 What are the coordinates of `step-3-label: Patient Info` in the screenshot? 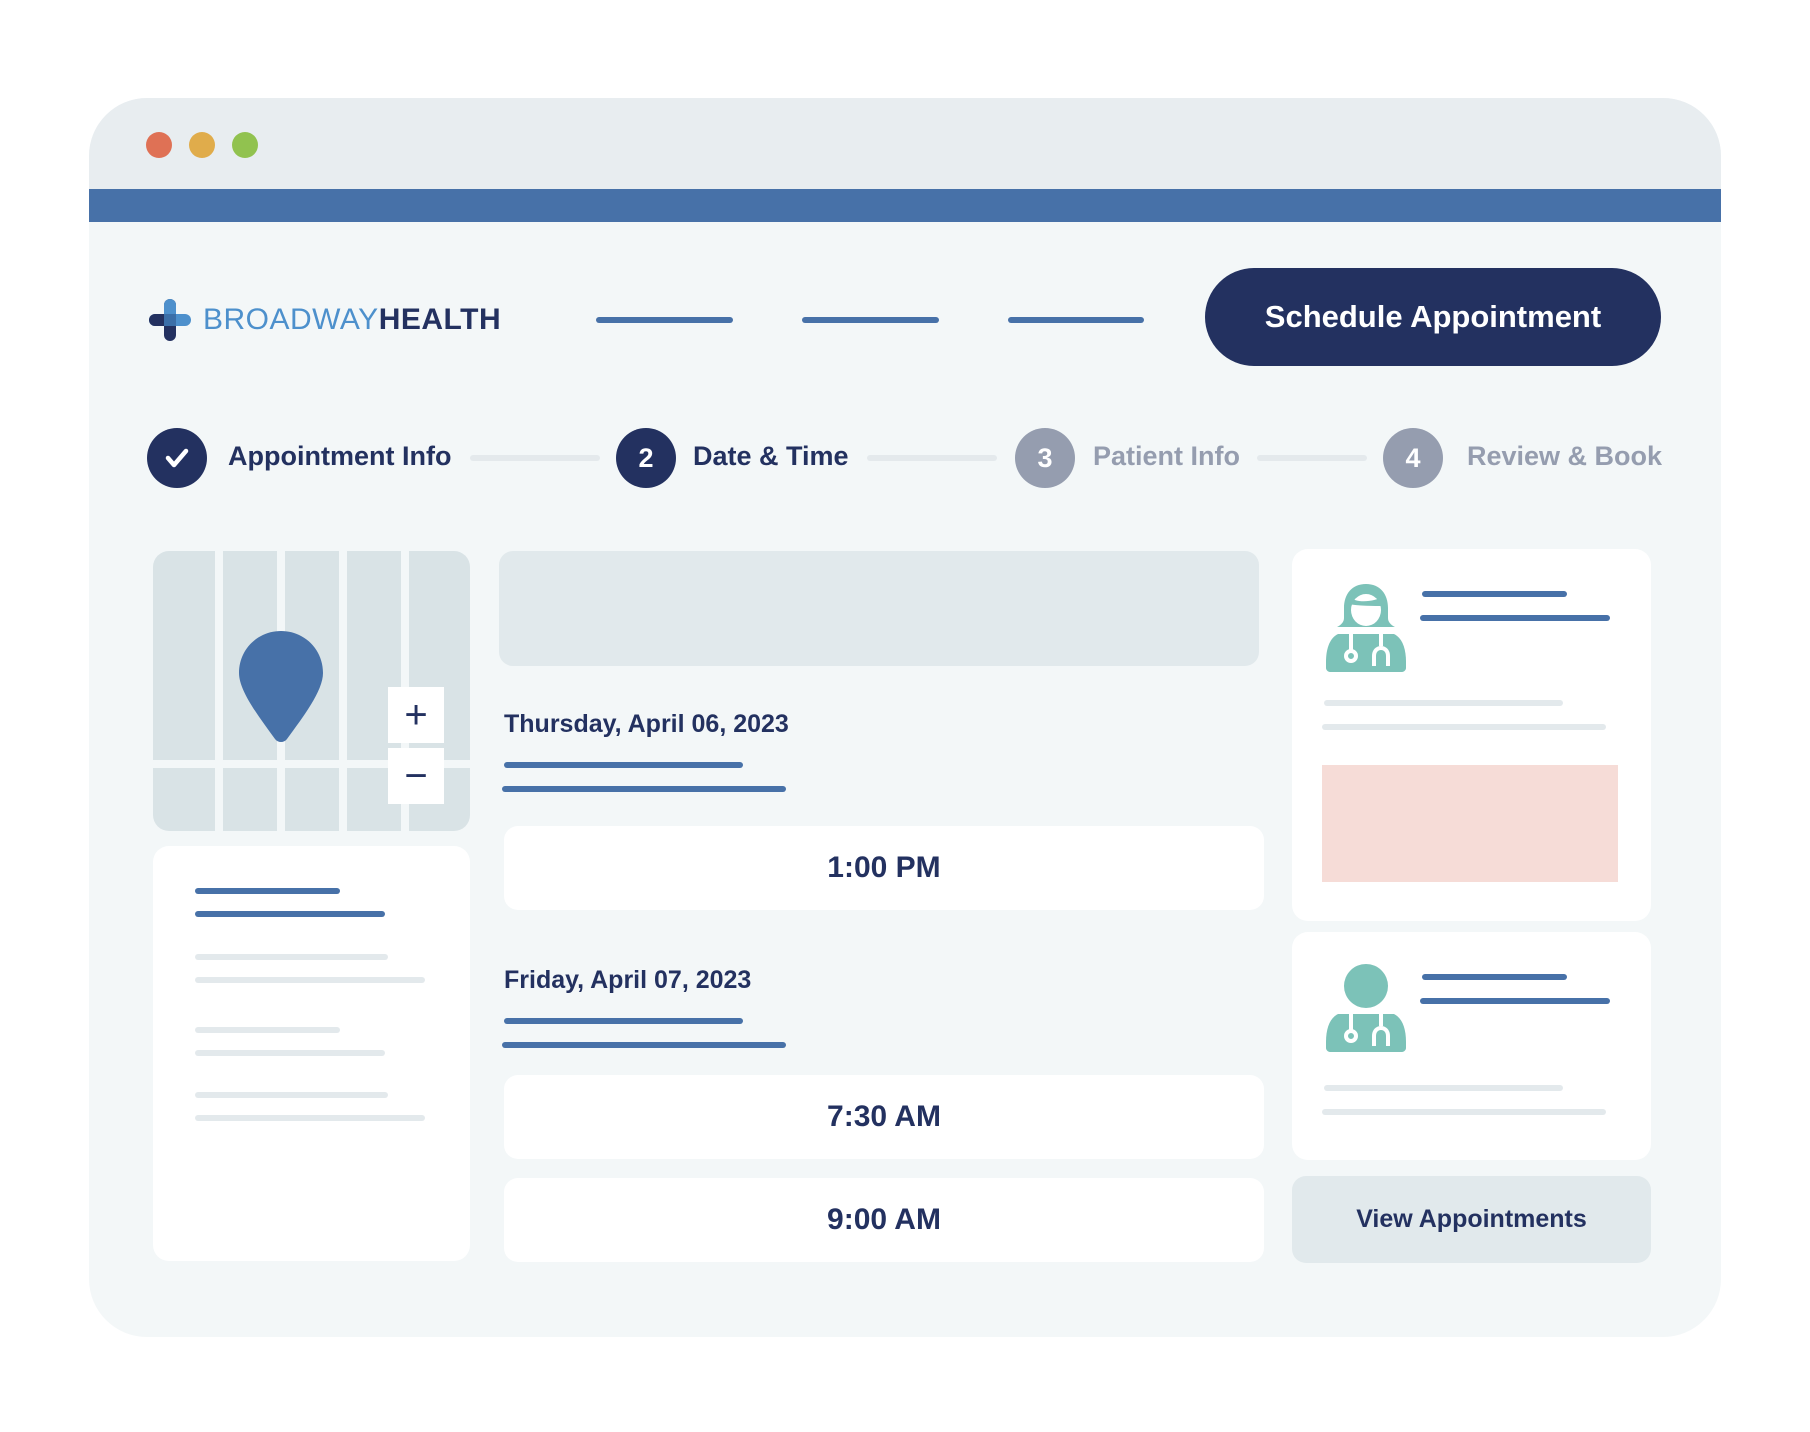 It's located at (1166, 456).